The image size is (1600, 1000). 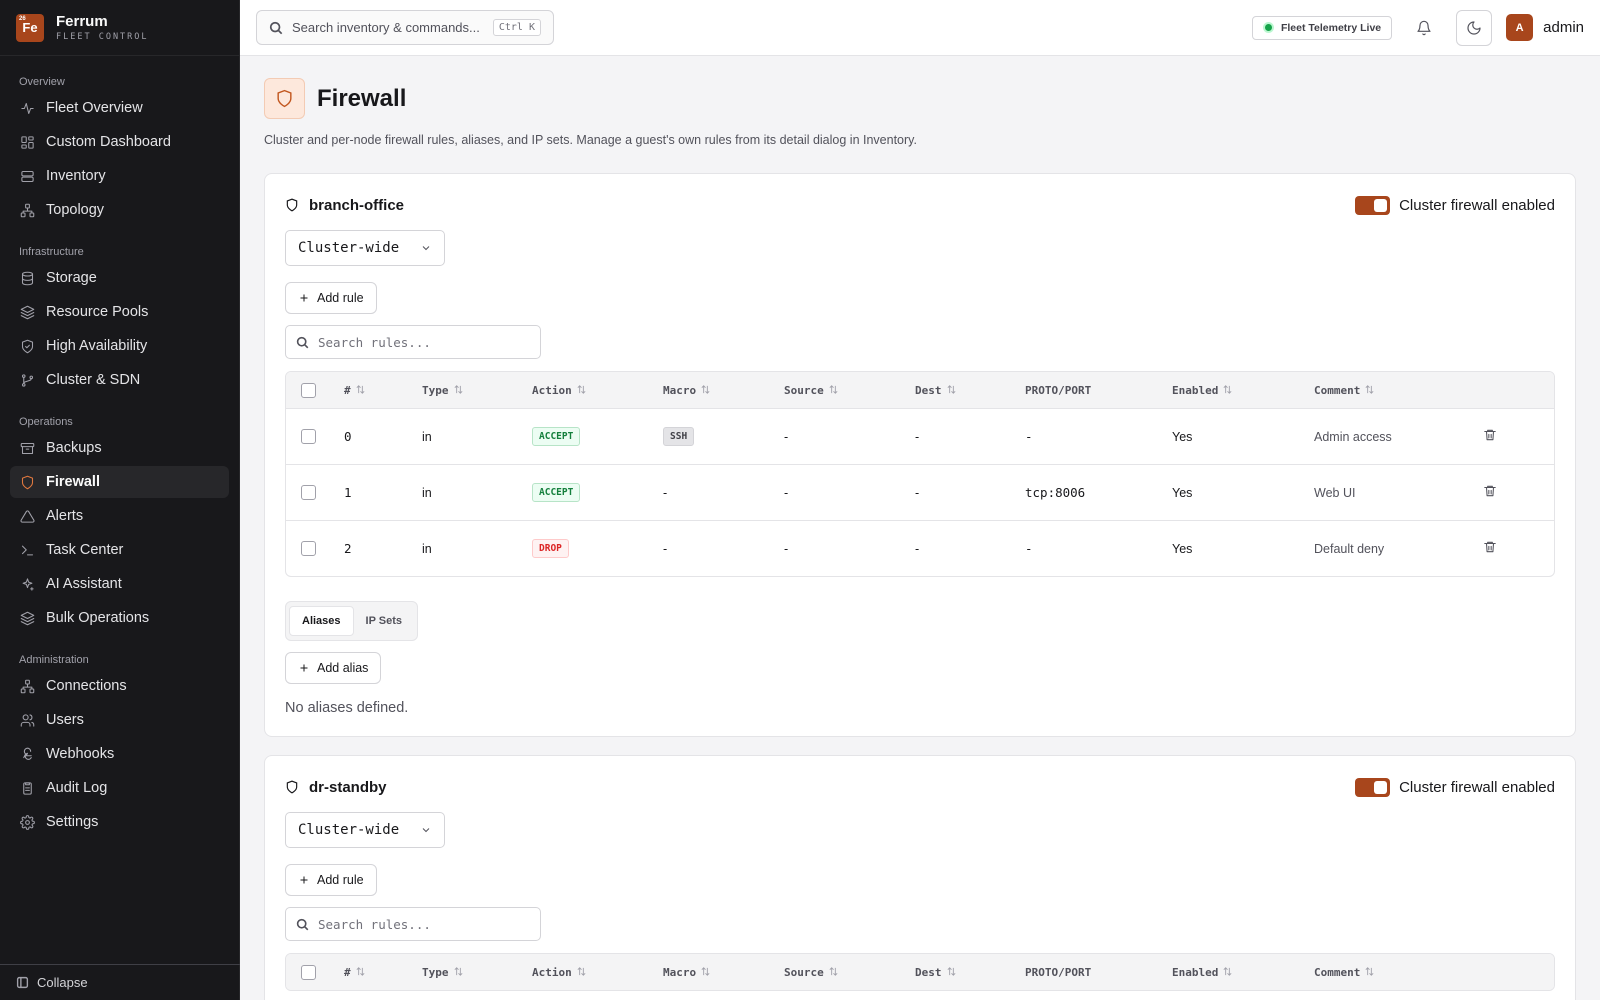 What do you see at coordinates (119, 380) in the screenshot?
I see `sidebar-item-cluster-sdn: Cluster & SDN` at bounding box center [119, 380].